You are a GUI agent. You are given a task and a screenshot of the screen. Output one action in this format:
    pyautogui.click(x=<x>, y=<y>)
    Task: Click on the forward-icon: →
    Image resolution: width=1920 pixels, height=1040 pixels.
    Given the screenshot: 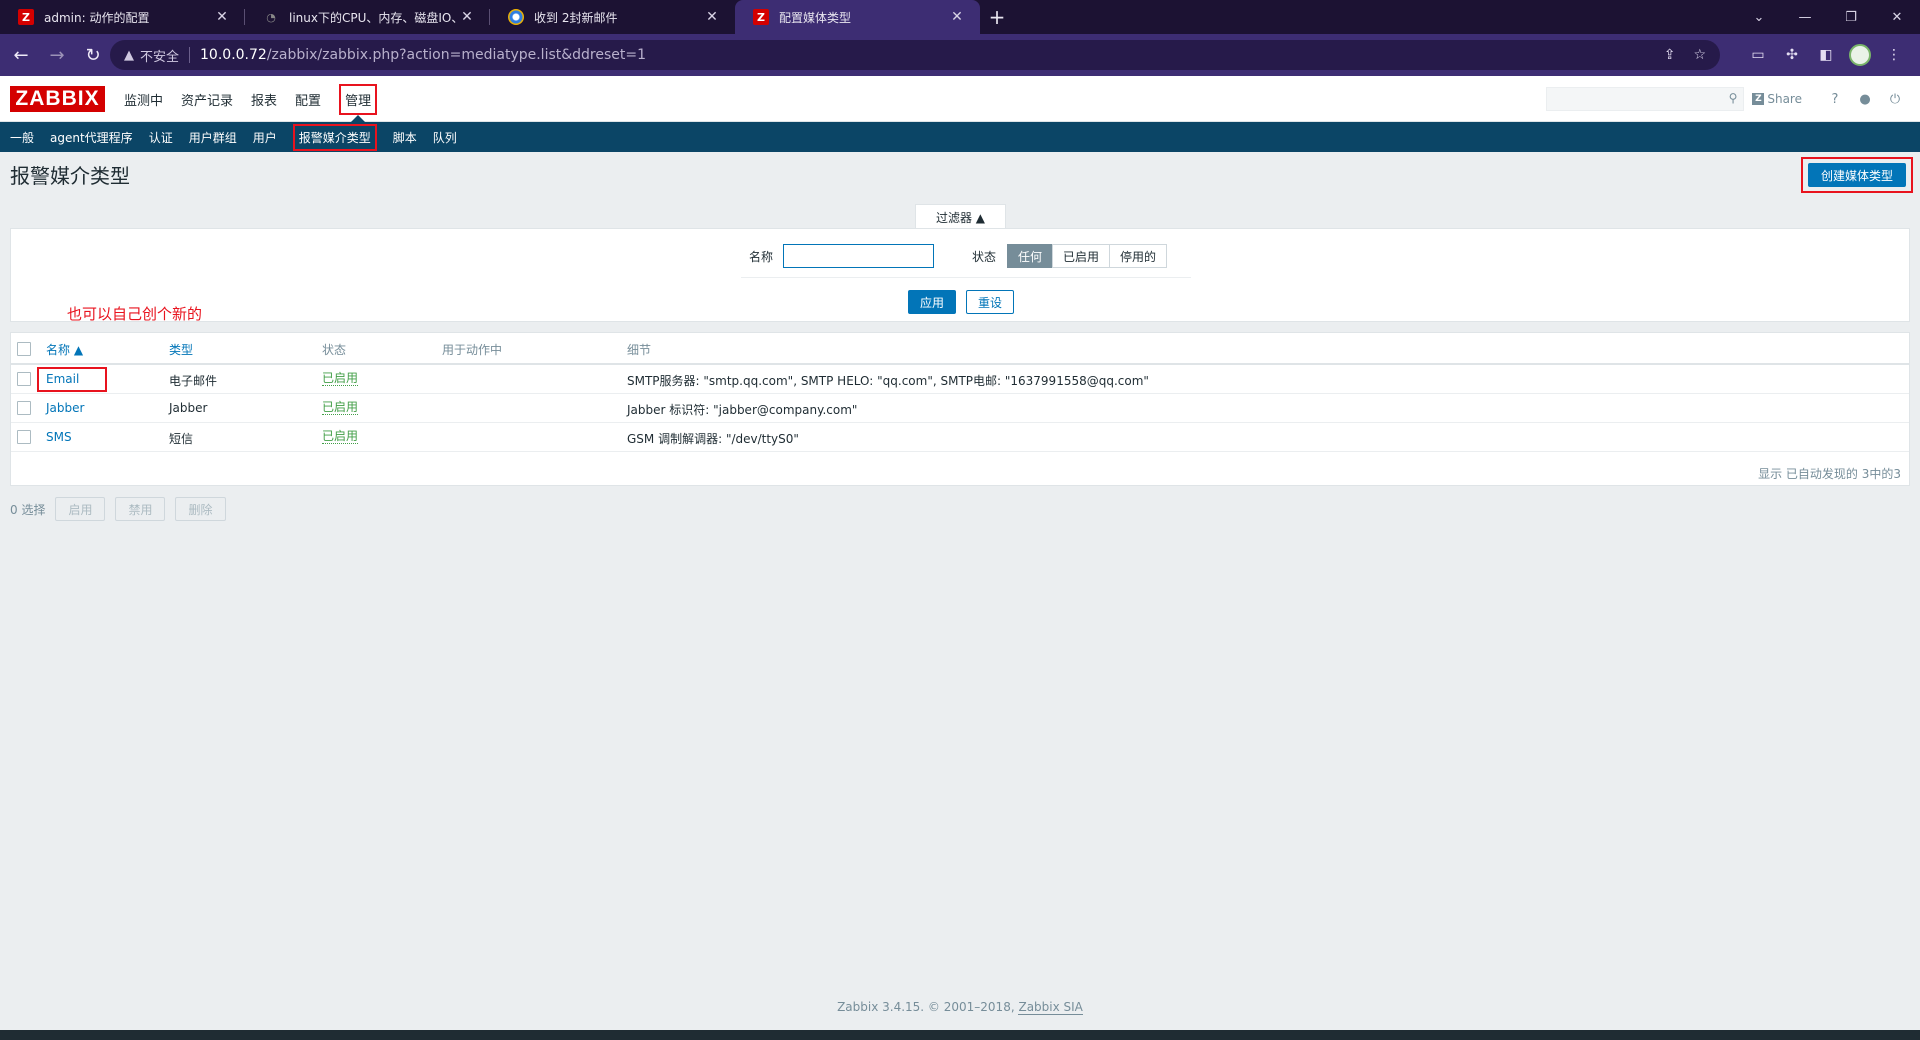 What is the action you would take?
    pyautogui.click(x=57, y=55)
    